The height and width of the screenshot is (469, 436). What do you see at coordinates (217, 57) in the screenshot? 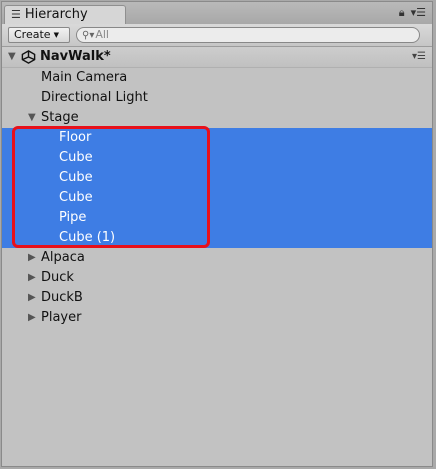
I see `scene-header: ▼ NavWalk* ▾☰` at bounding box center [217, 57].